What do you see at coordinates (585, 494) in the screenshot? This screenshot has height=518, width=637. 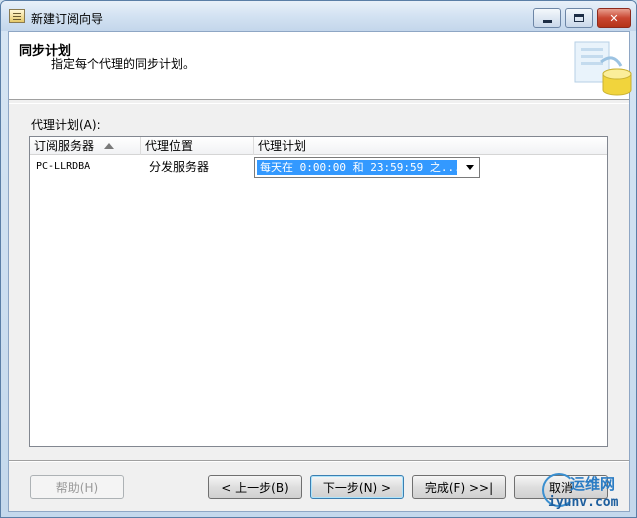 I see `watermark-logo: 运维网 iyunv.com` at bounding box center [585, 494].